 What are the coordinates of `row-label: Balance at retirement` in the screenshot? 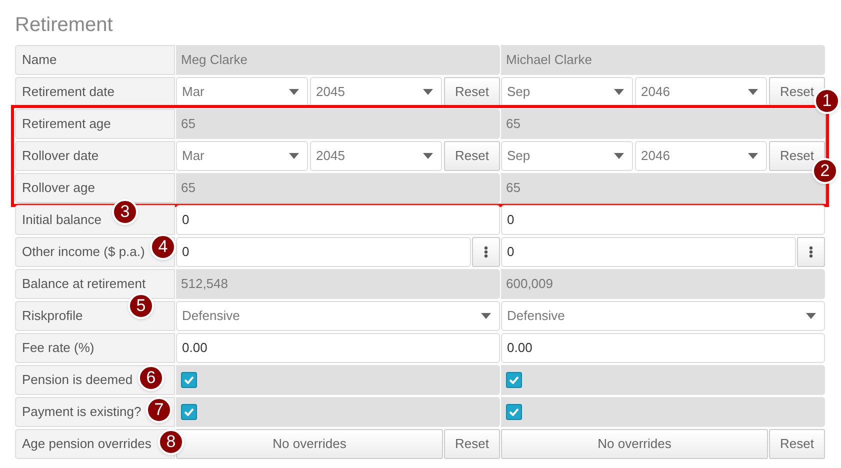 It's located at (95, 284).